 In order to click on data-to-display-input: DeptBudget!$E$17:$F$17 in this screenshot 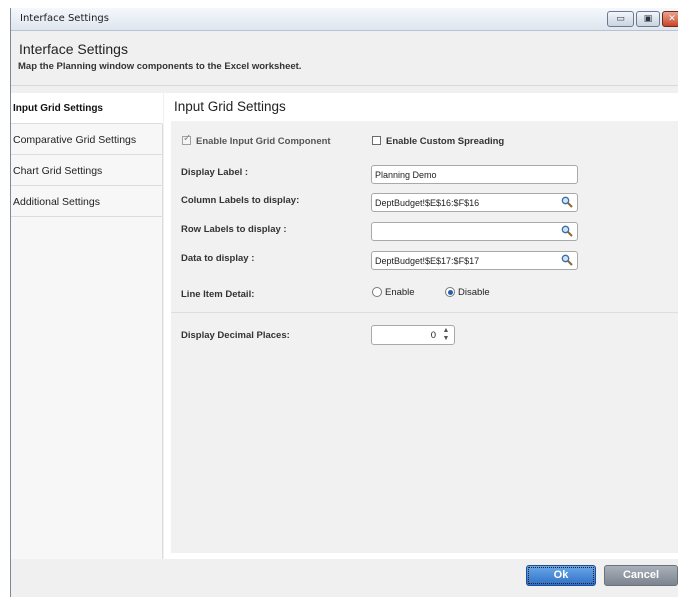, I will do `click(474, 260)`.